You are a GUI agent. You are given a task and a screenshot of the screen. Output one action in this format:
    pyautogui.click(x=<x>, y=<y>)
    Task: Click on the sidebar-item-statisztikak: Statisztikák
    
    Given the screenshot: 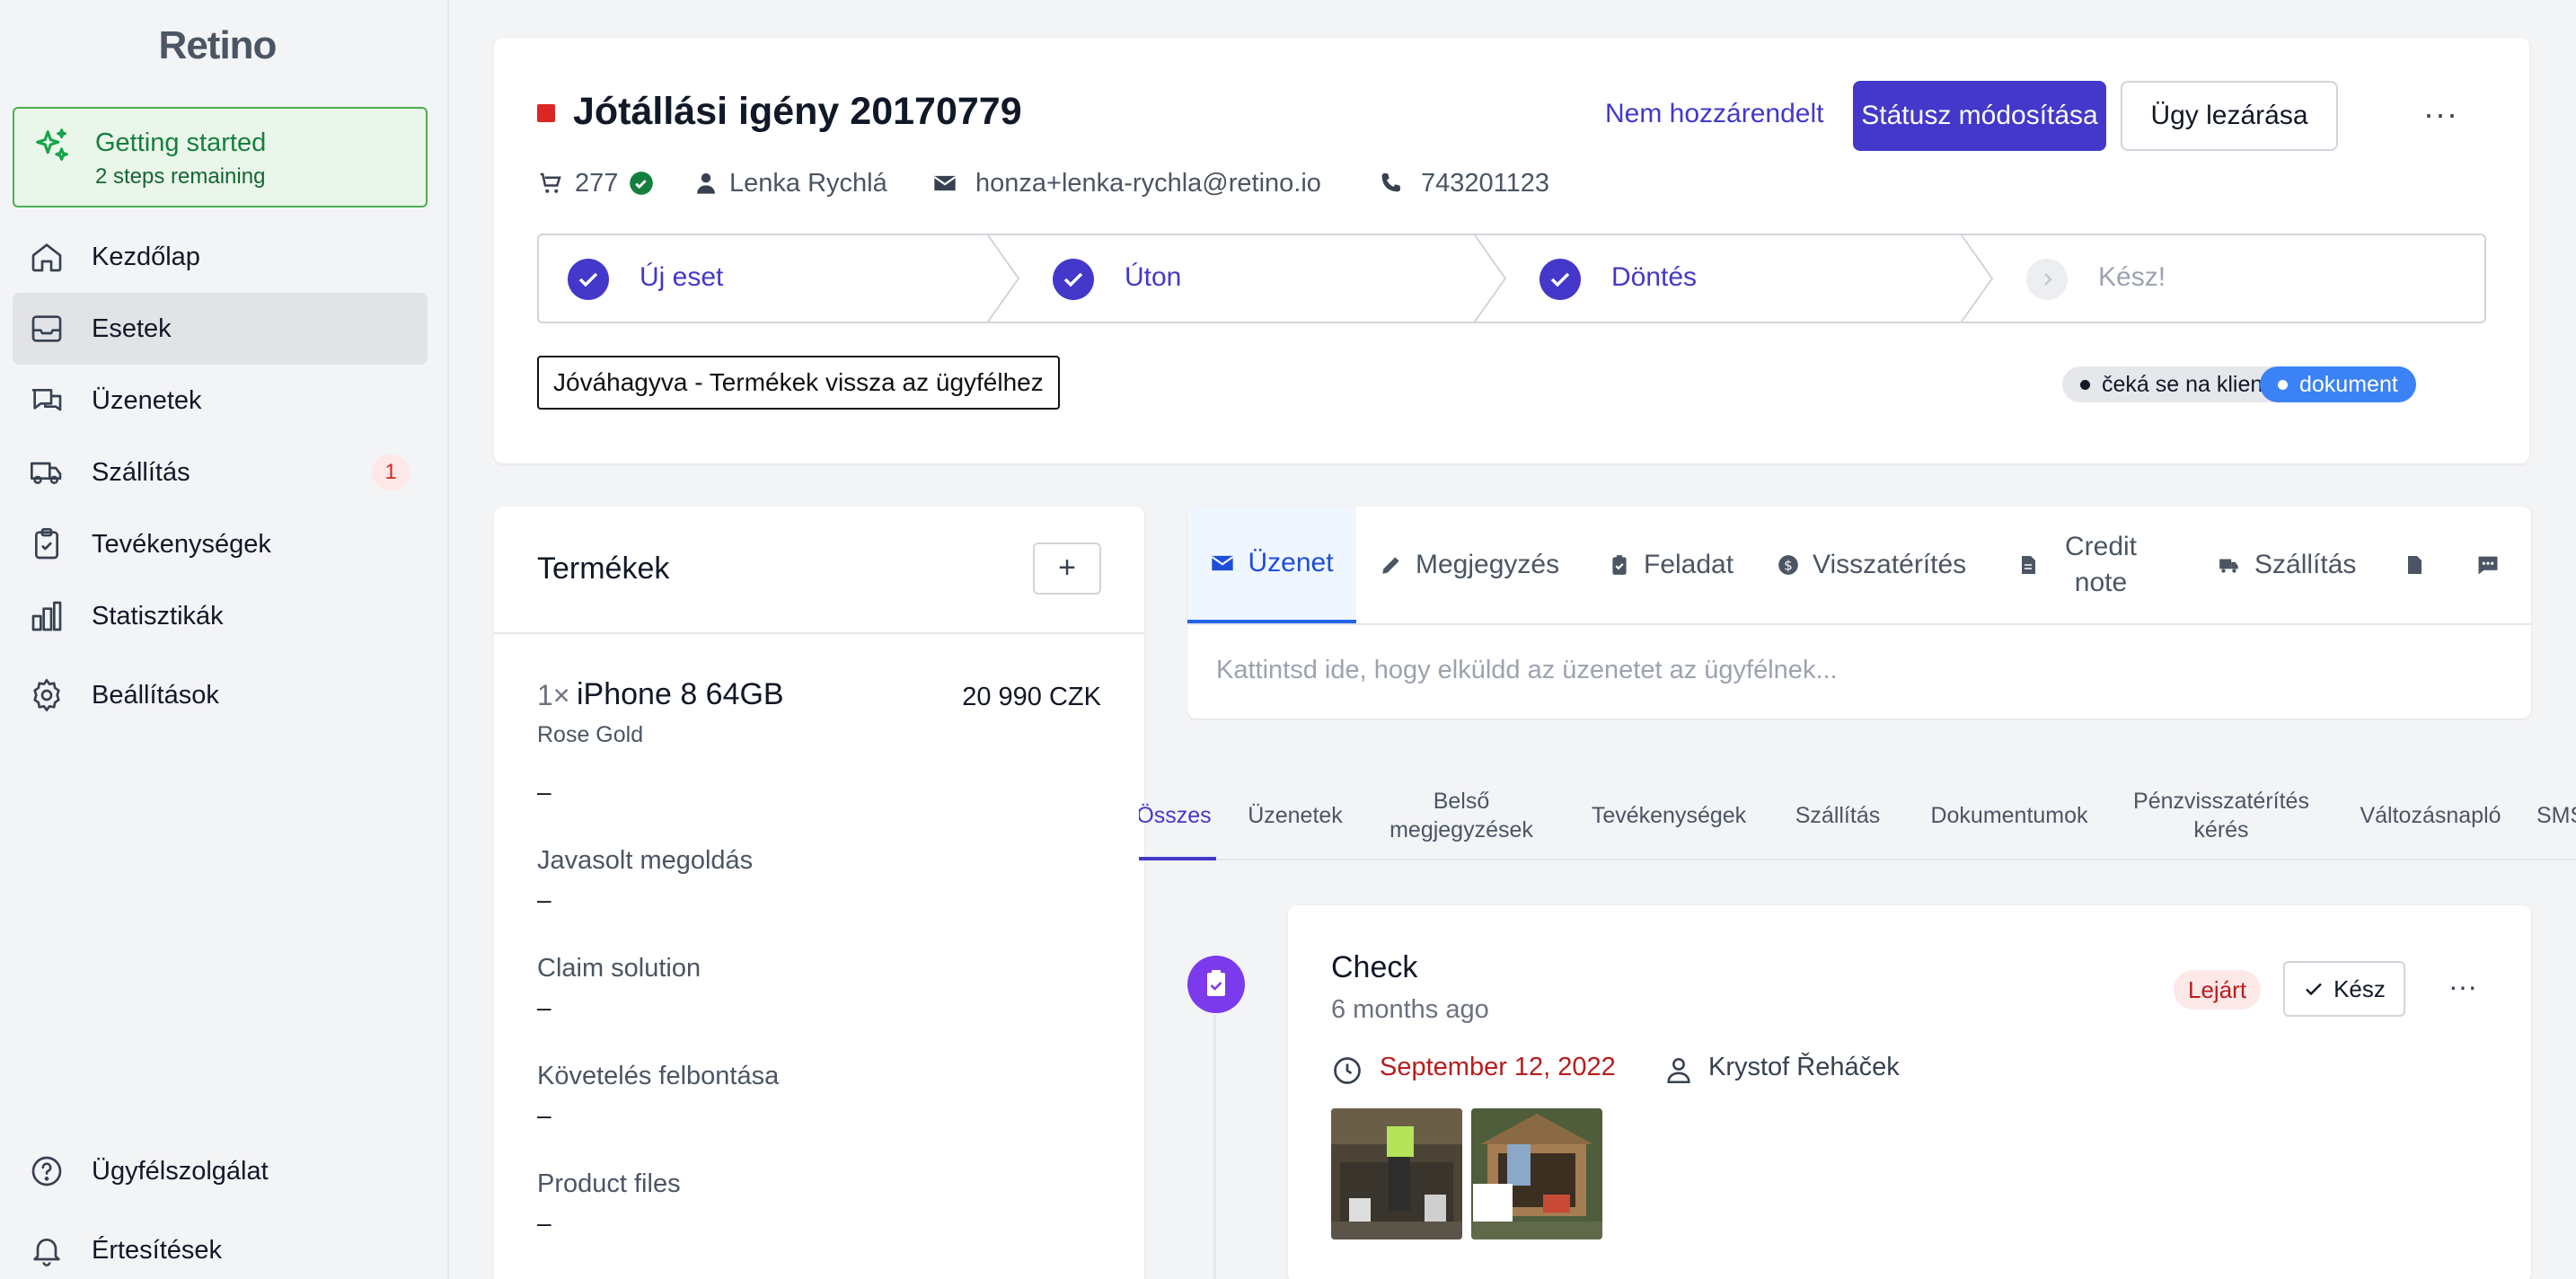 What is the action you would take?
    pyautogui.click(x=220, y=616)
    